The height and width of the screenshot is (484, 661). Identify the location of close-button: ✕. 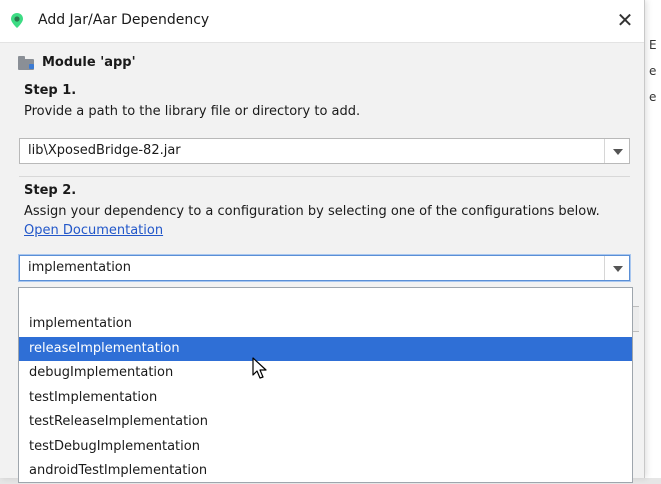
(625, 21).